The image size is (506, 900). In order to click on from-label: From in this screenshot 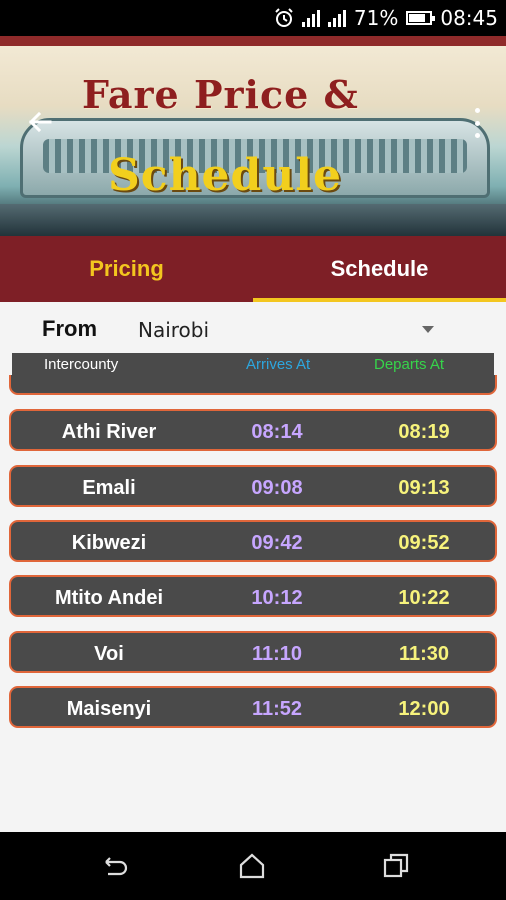, I will do `click(69, 328)`.